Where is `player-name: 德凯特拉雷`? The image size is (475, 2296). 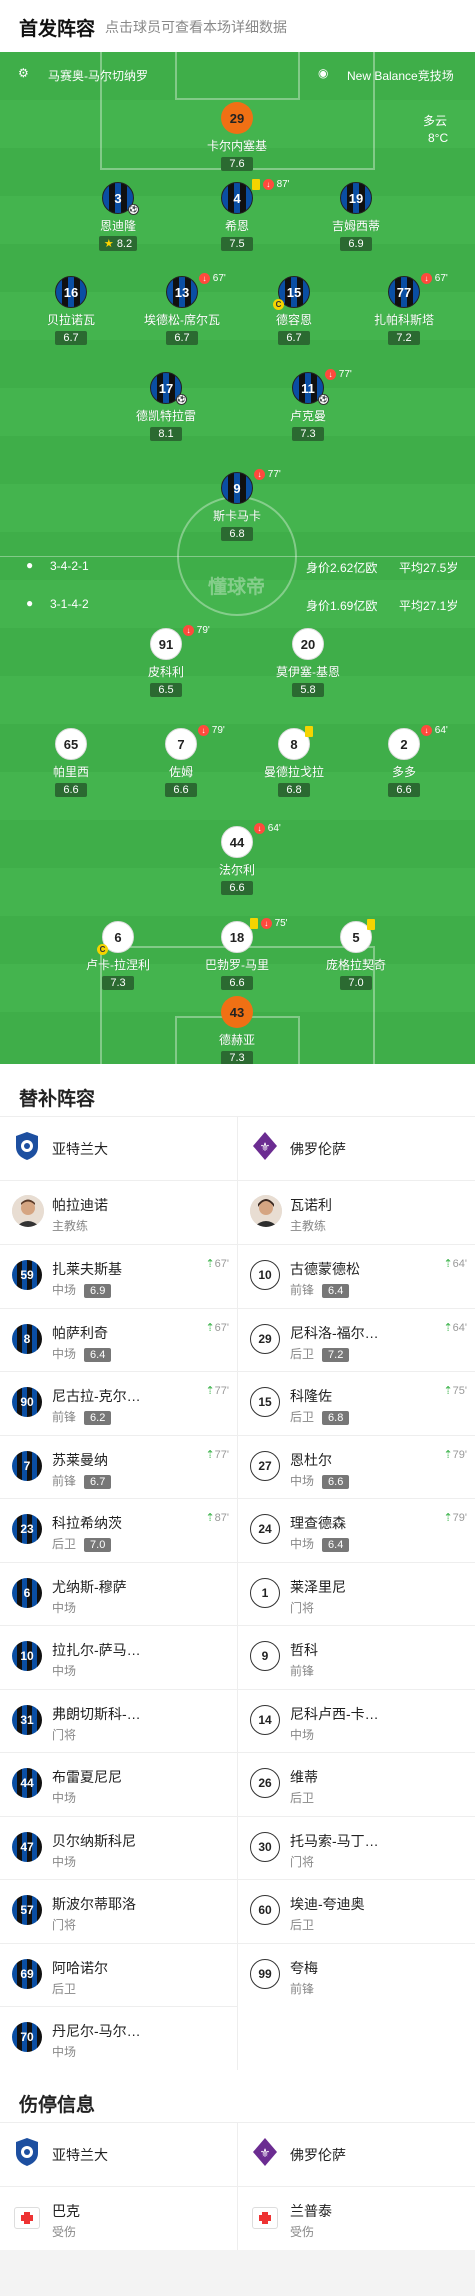
player-name: 德凯特拉雷 is located at coordinates (165, 416).